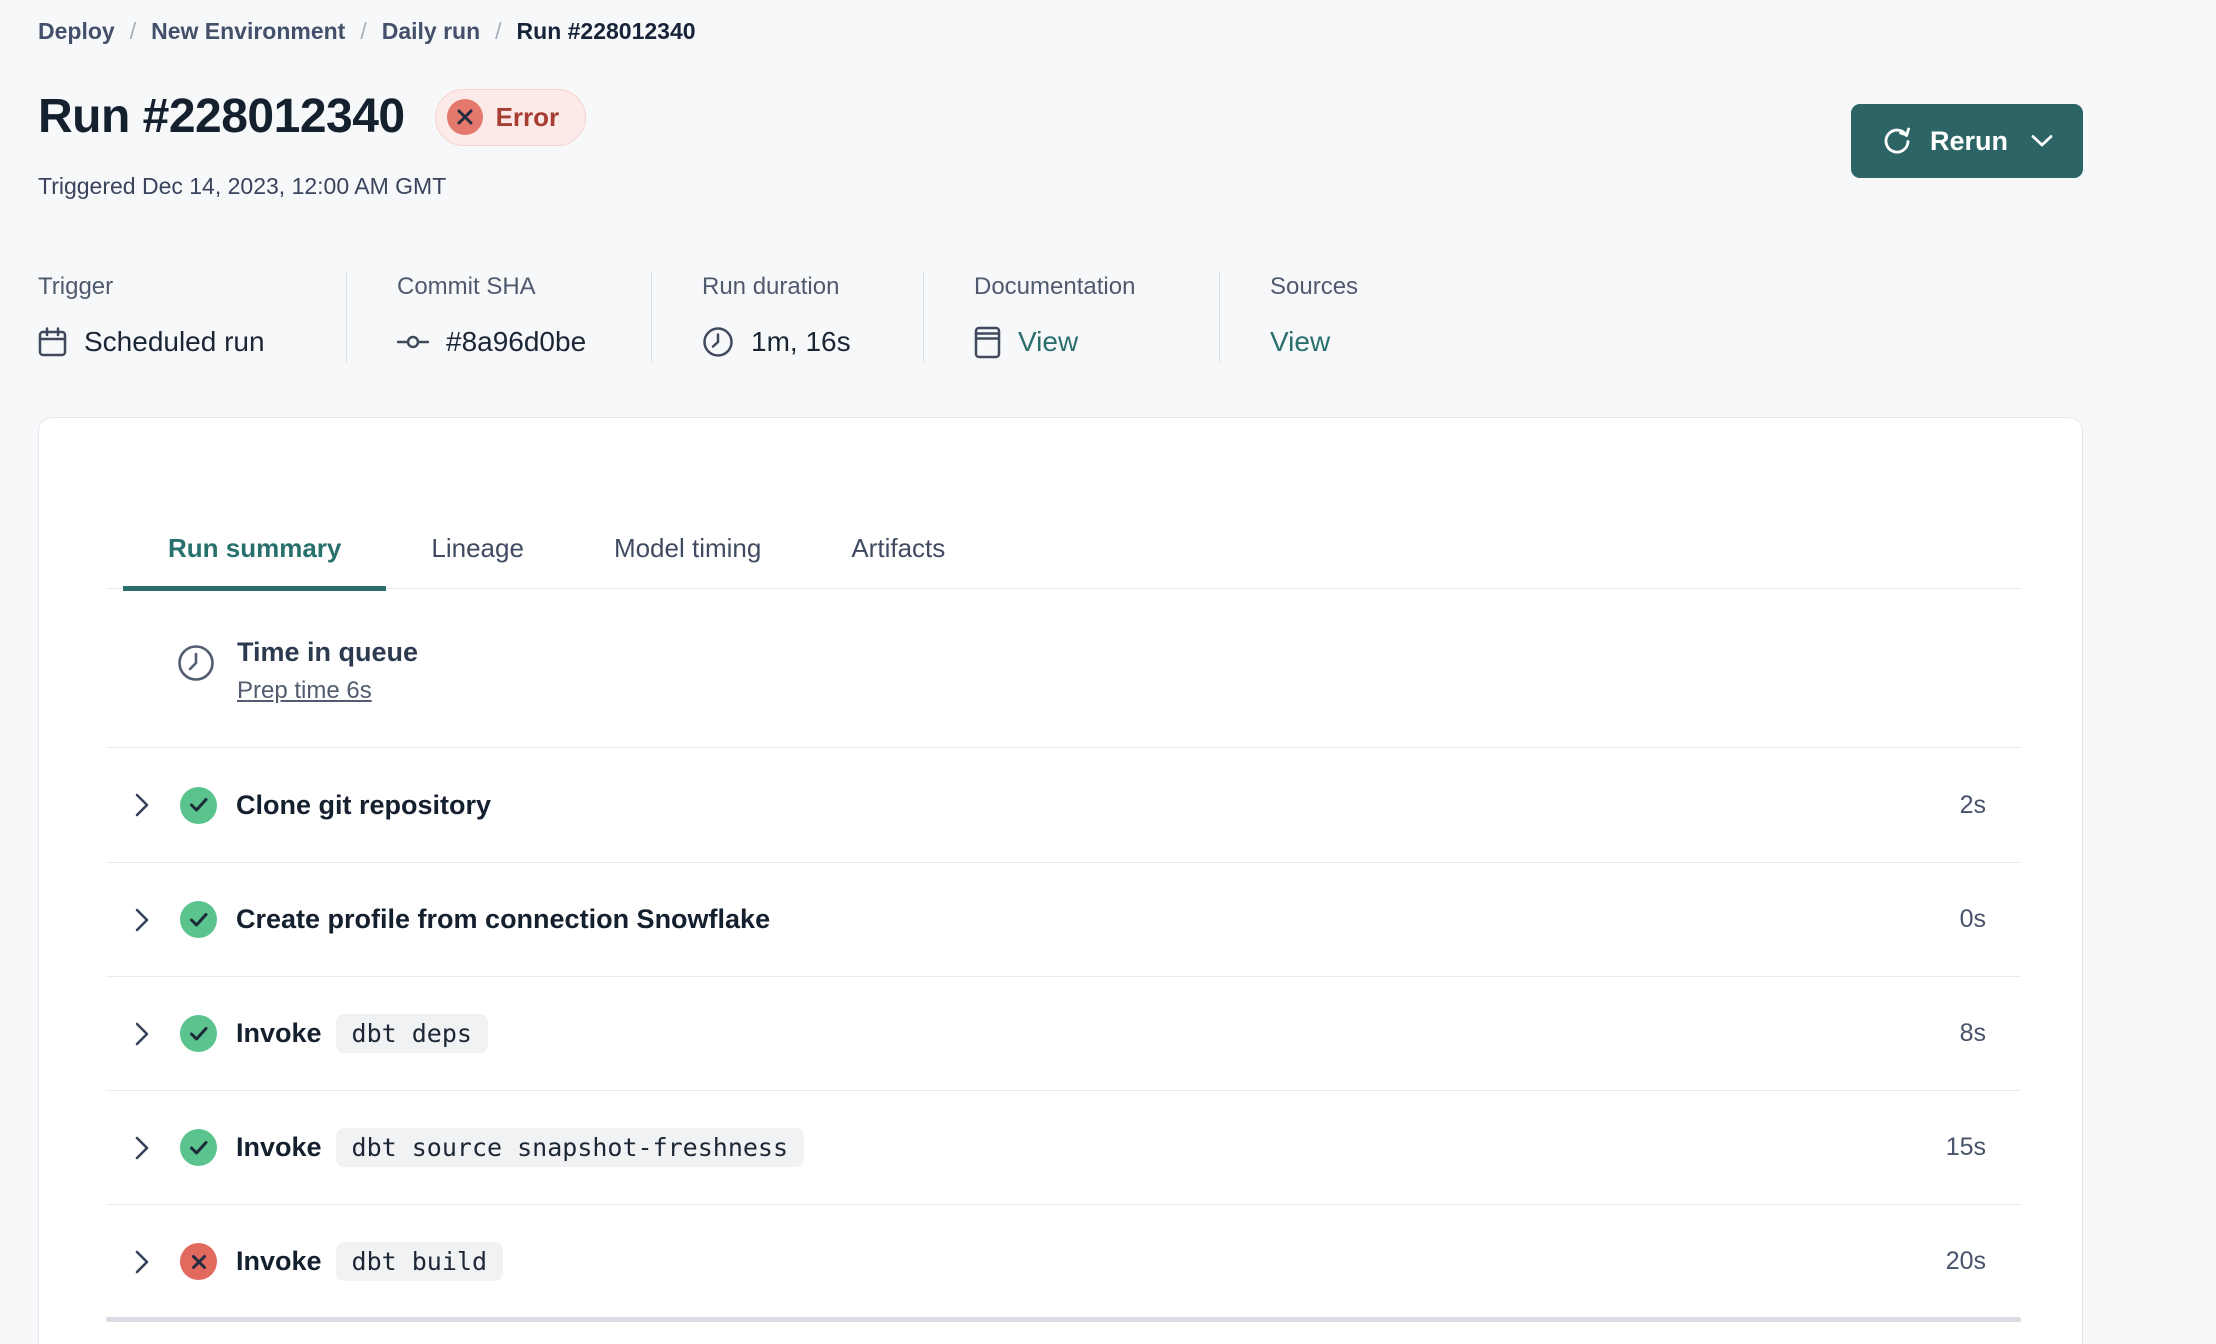  I want to click on tab-model-timing: Model timing, so click(687, 548).